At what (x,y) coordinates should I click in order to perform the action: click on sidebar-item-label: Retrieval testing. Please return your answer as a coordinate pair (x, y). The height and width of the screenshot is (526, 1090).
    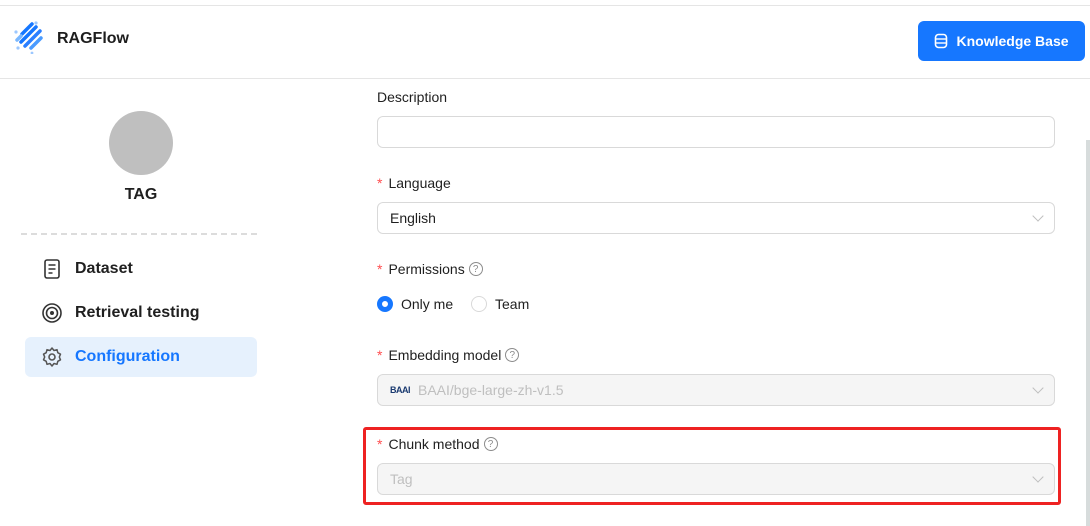
    Looking at the image, I should click on (137, 312).